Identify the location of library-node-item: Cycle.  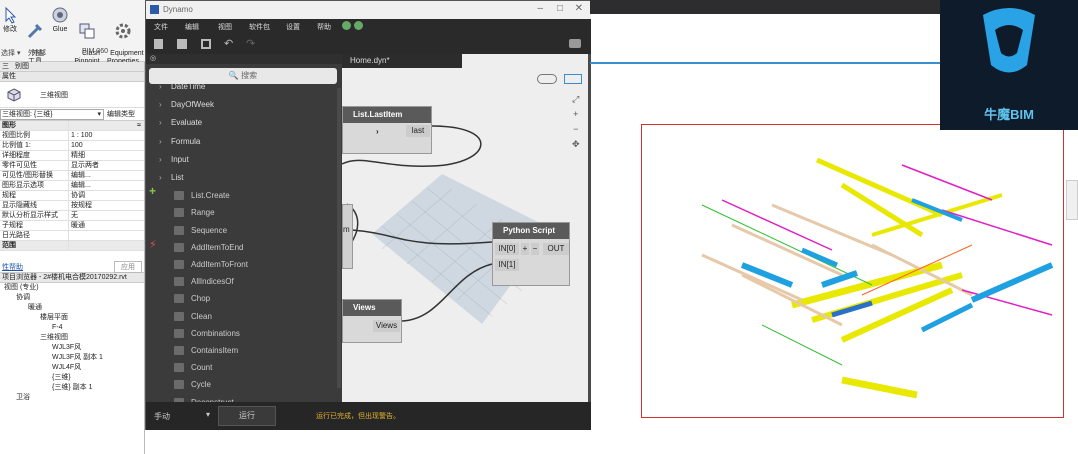
(244, 384).